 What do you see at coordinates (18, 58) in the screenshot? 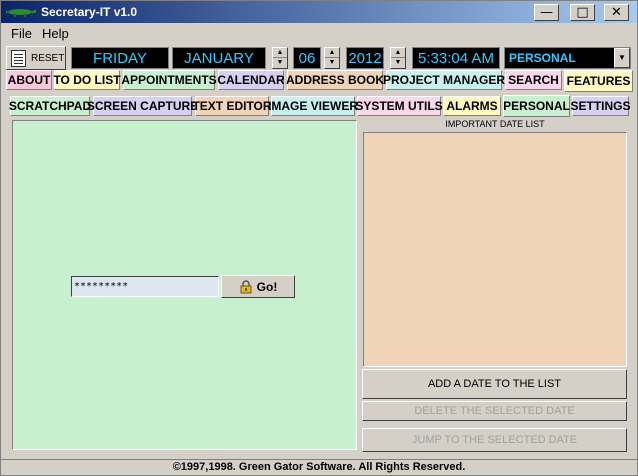
I see `calendar-page-icon` at bounding box center [18, 58].